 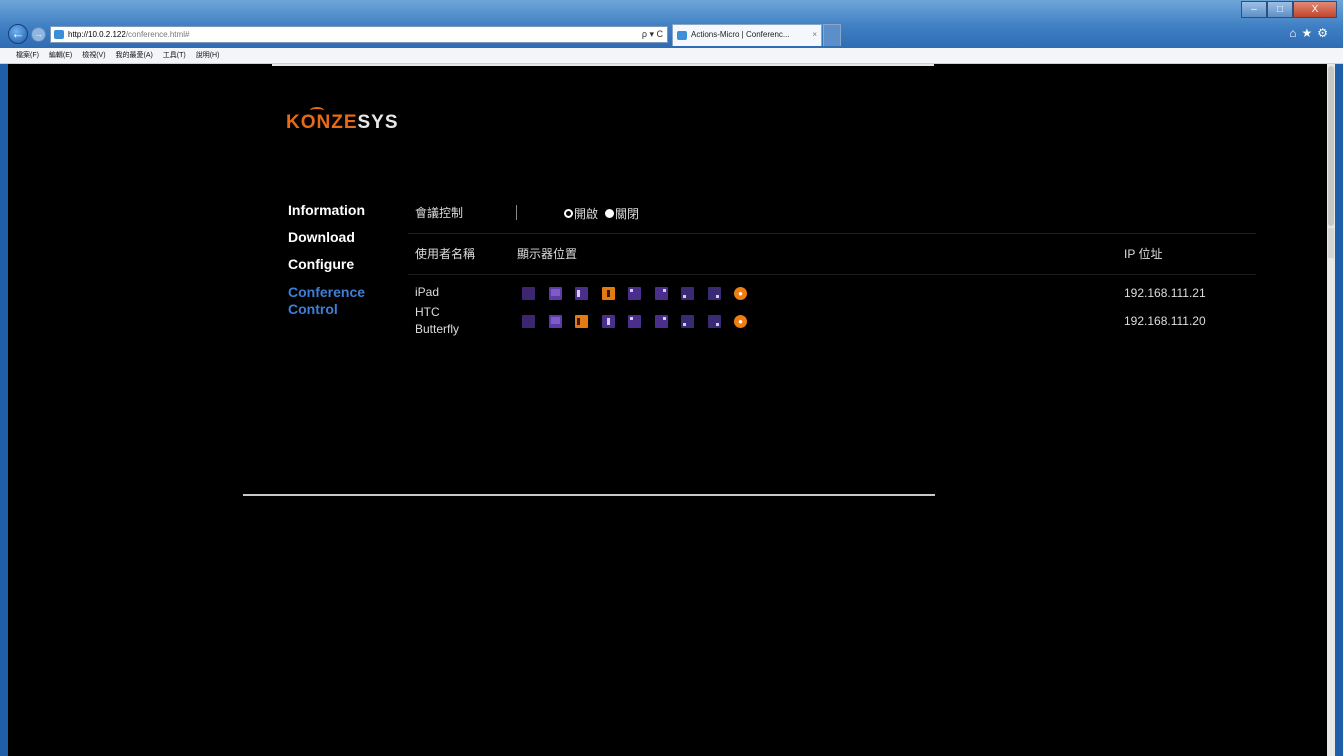 What do you see at coordinates (321, 264) in the screenshot?
I see `nav-configure: Configure` at bounding box center [321, 264].